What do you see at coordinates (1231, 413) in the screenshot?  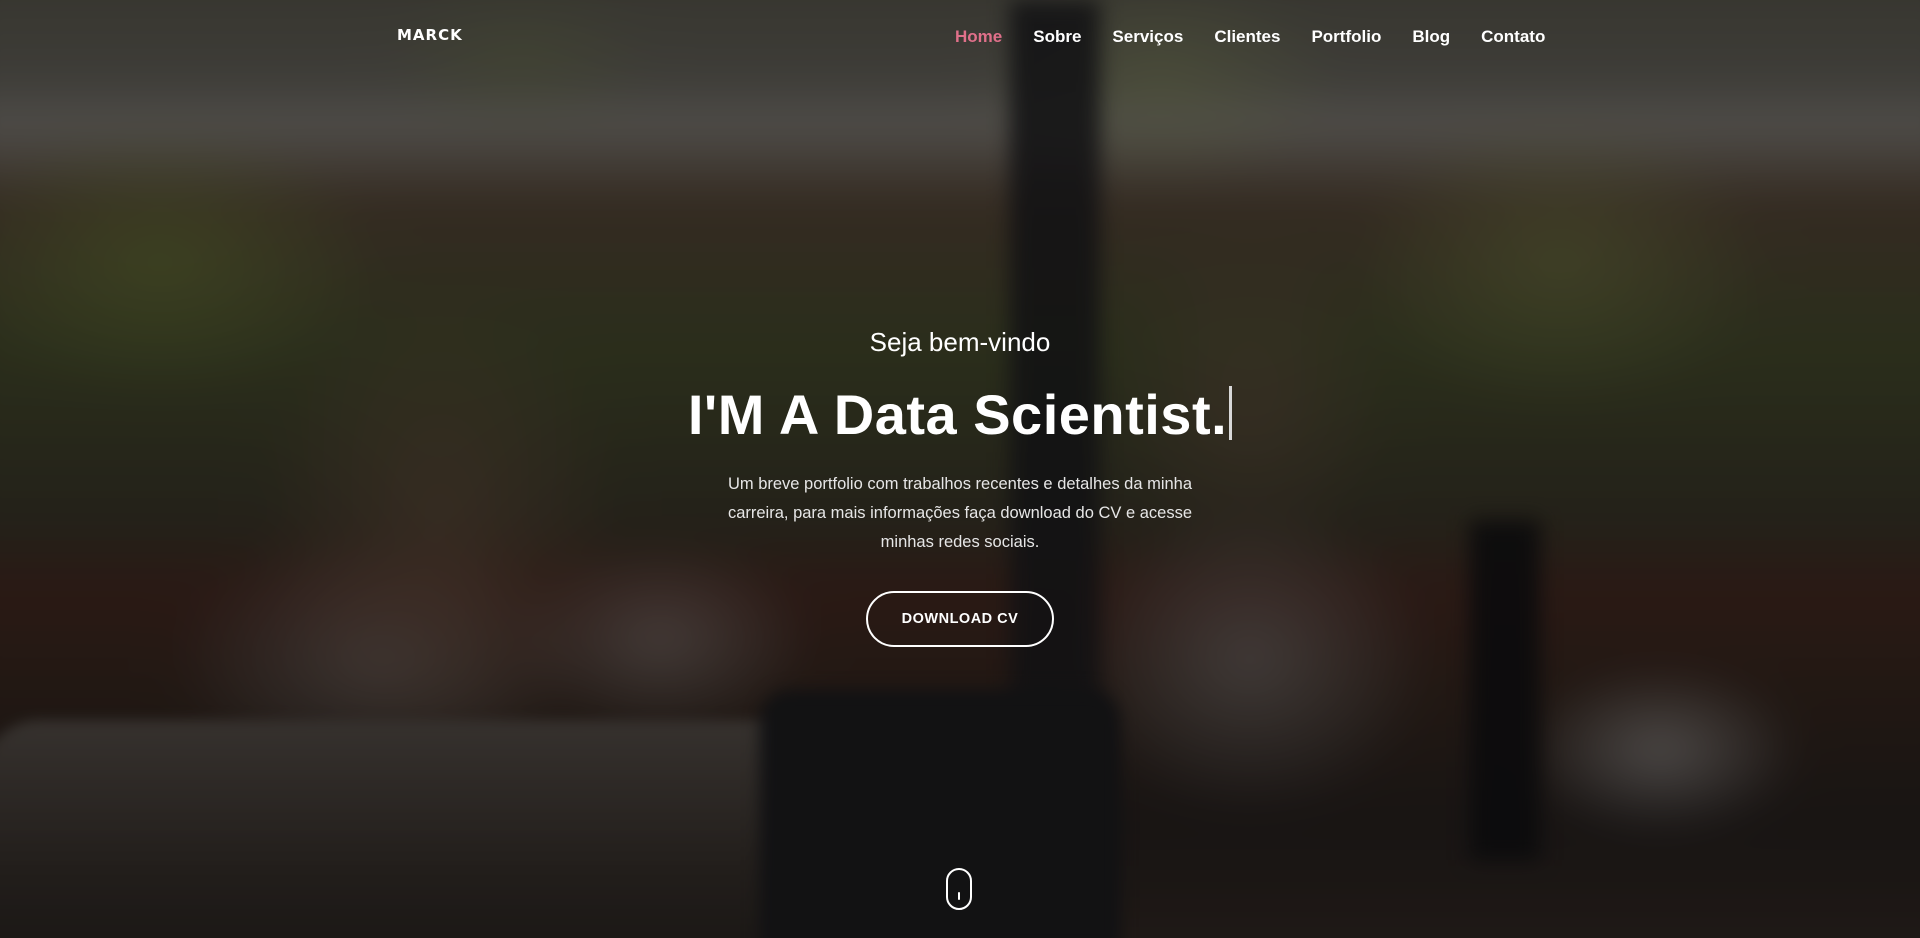 I see `typing-cursor` at bounding box center [1231, 413].